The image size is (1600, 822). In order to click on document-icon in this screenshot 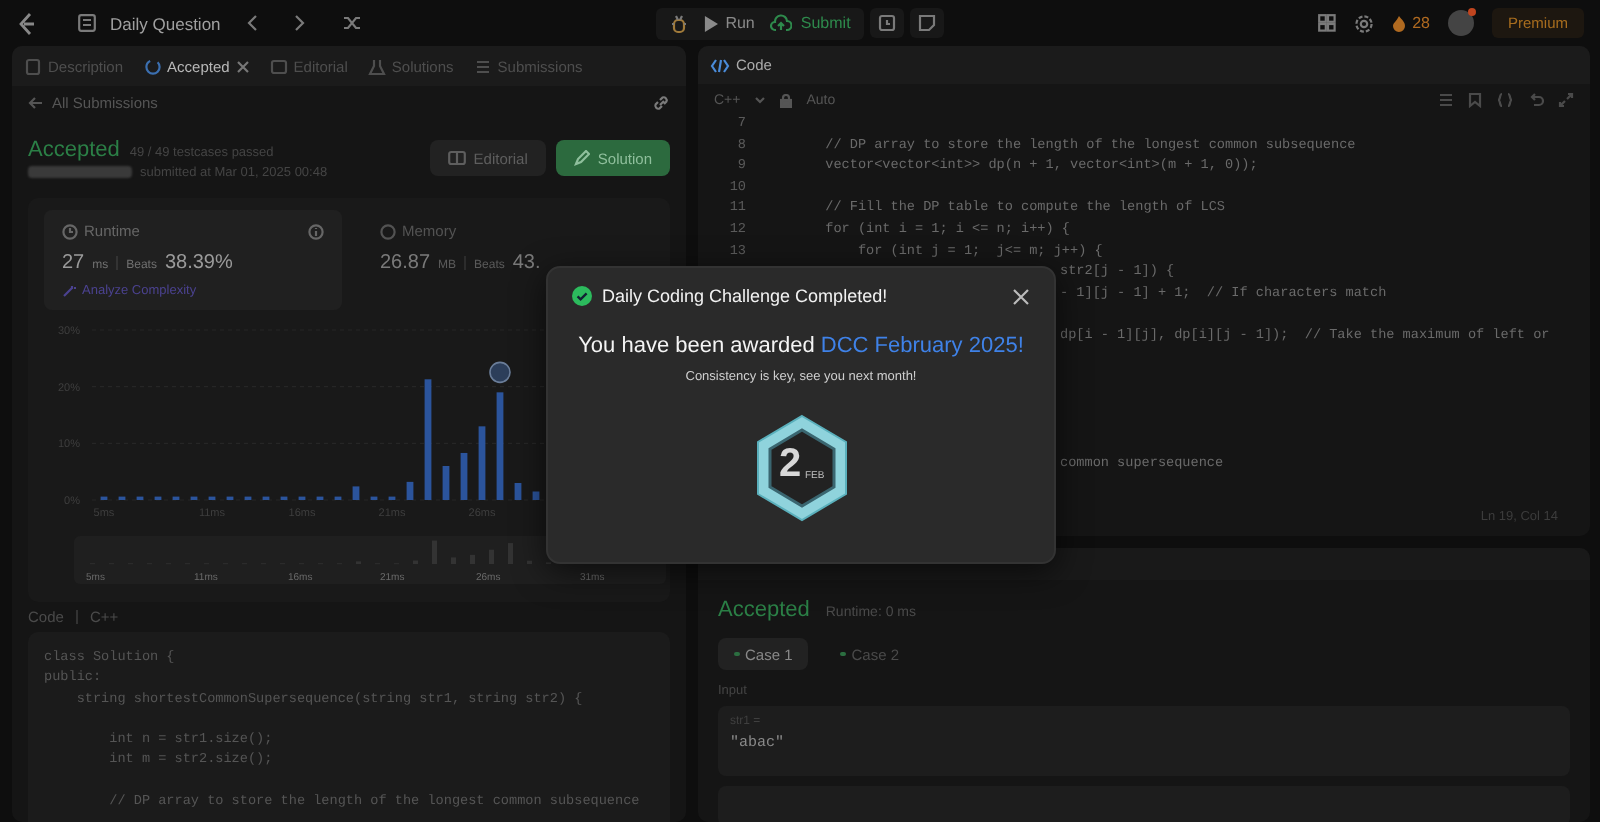, I will do `click(33, 66)`.